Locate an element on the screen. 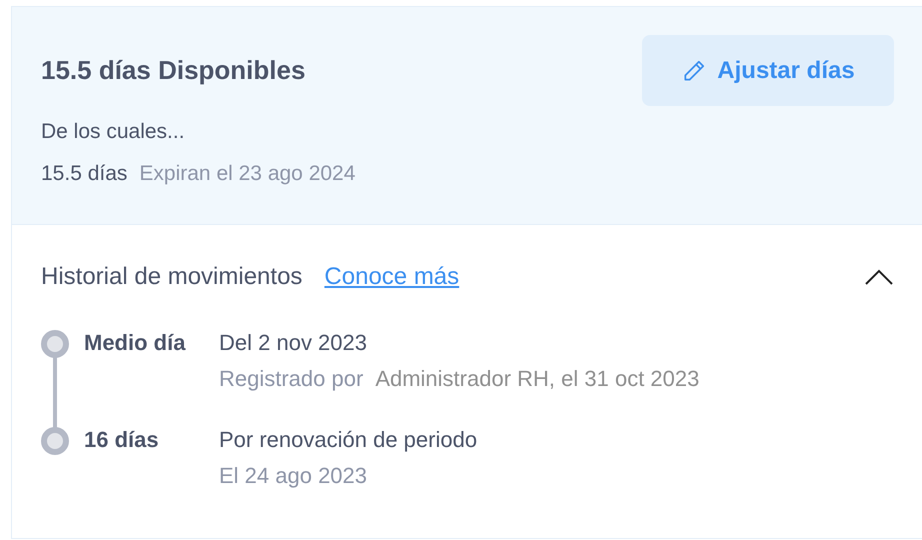 This screenshot has height=540, width=922. adjust-days-button: Ajustar días is located at coordinates (768, 70).